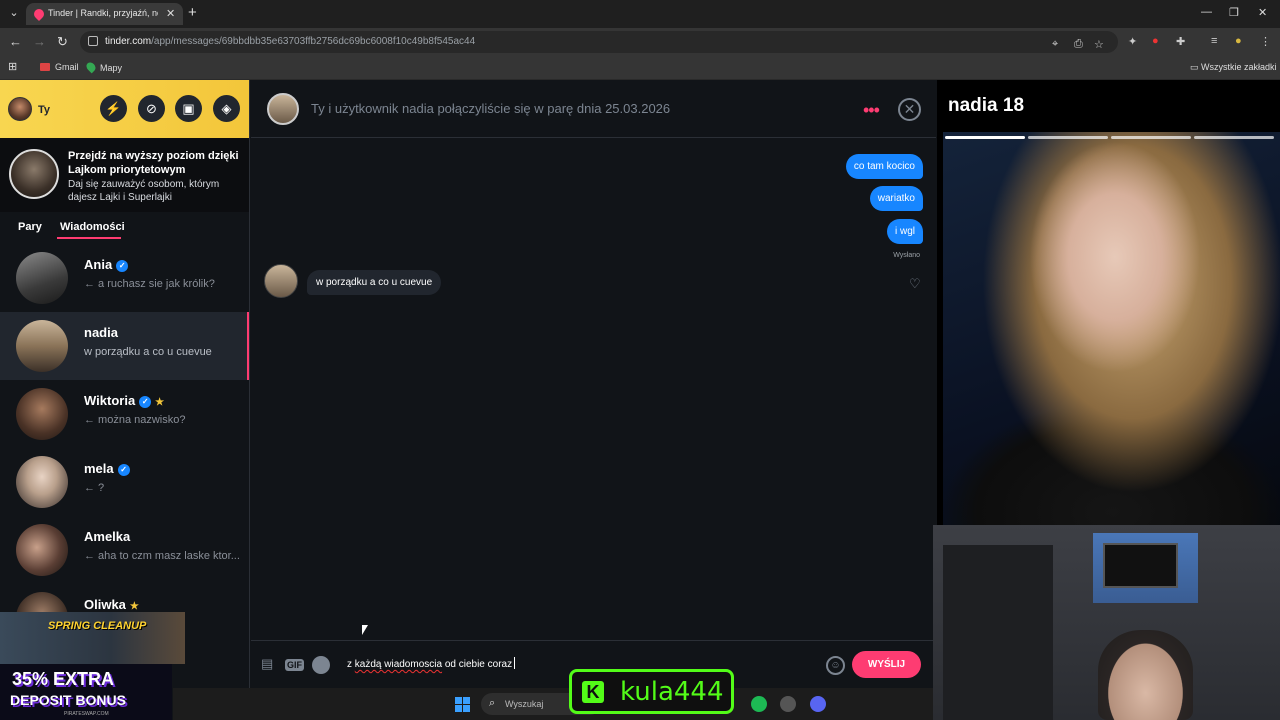 This screenshot has width=1280, height=720. I want to click on conversation-item: mela ✓ ← ?, so click(124, 482).